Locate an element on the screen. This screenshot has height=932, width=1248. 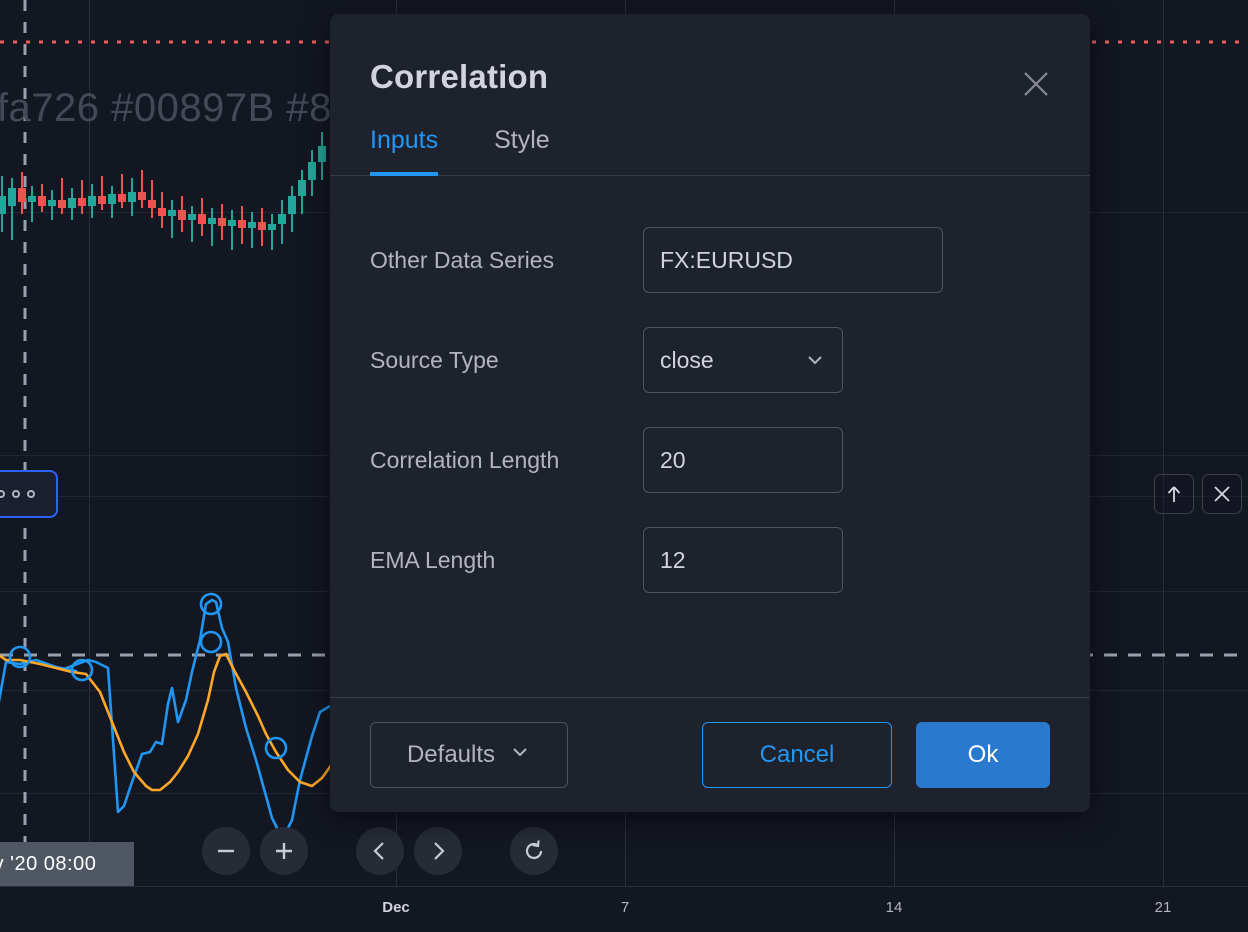
time-axis-tick: 14 is located at coordinates (894, 907).